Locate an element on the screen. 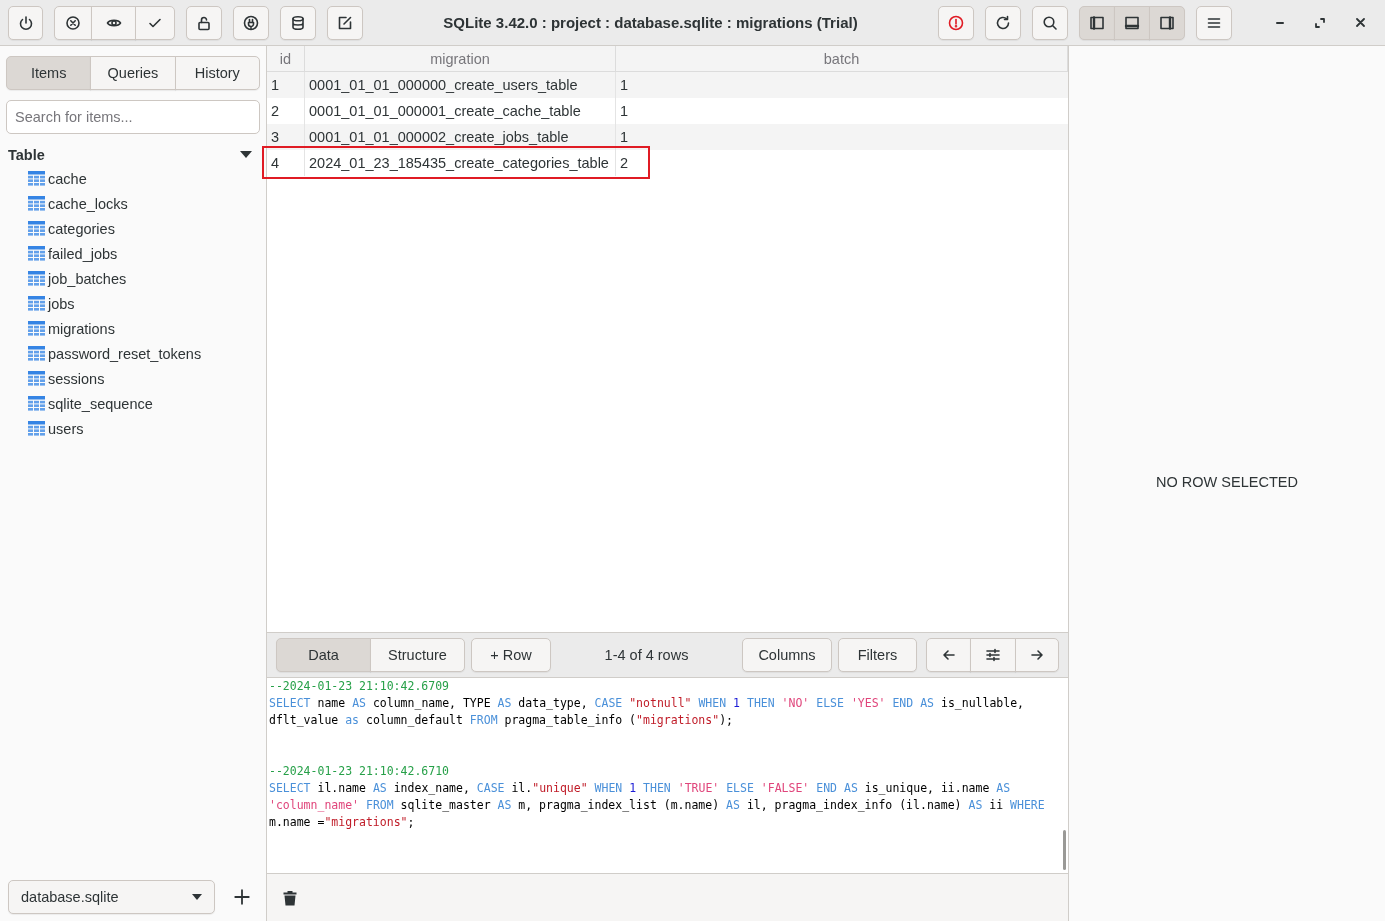  table-name: cache is located at coordinates (67, 178).